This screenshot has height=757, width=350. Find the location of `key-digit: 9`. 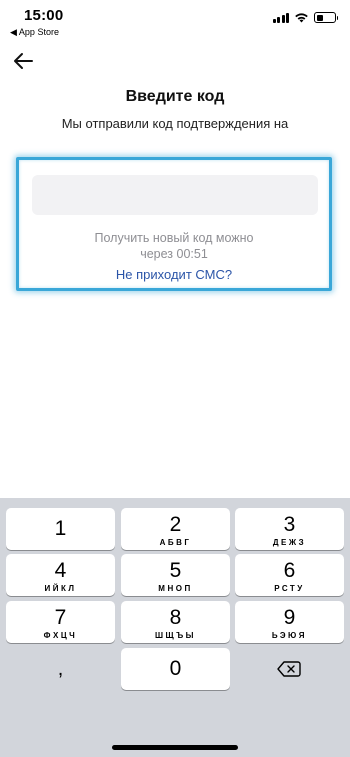

key-digit: 9 is located at coordinates (289, 617).